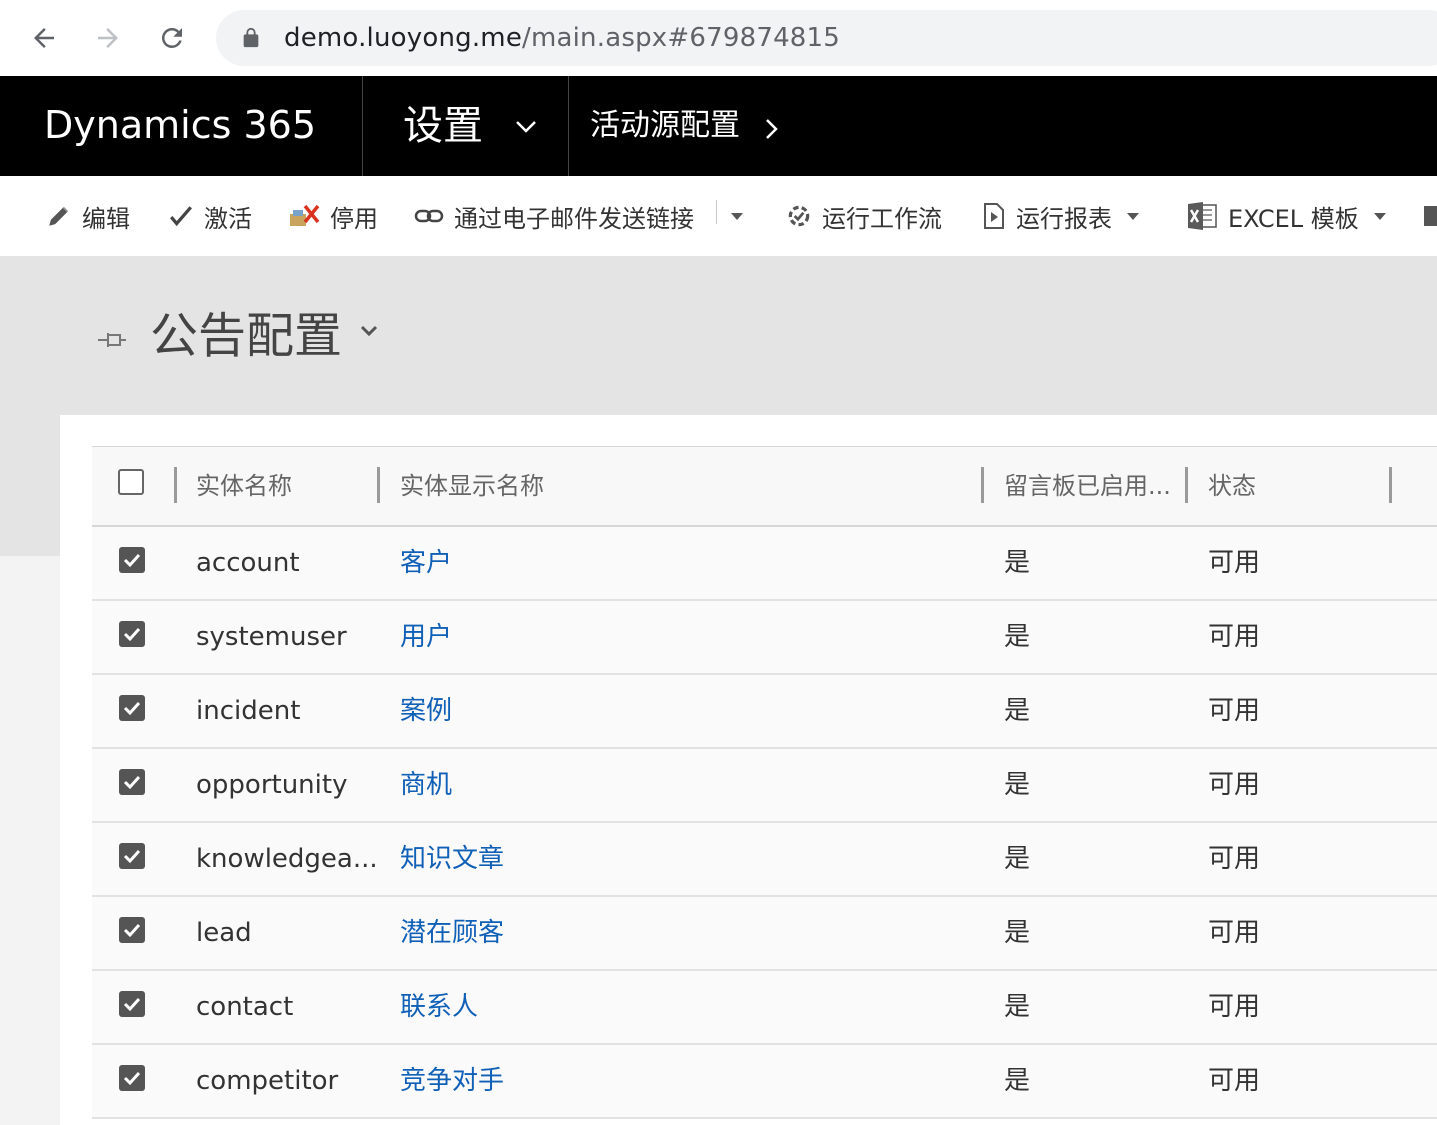  What do you see at coordinates (716, 212) in the screenshot?
I see `command-separator` at bounding box center [716, 212].